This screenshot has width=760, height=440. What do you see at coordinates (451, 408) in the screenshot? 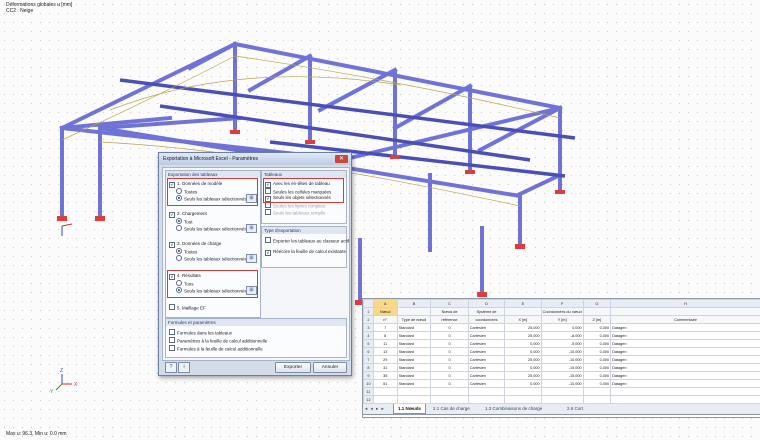
I see `tab-load-cases: 2.1 Cas de charge` at bounding box center [451, 408].